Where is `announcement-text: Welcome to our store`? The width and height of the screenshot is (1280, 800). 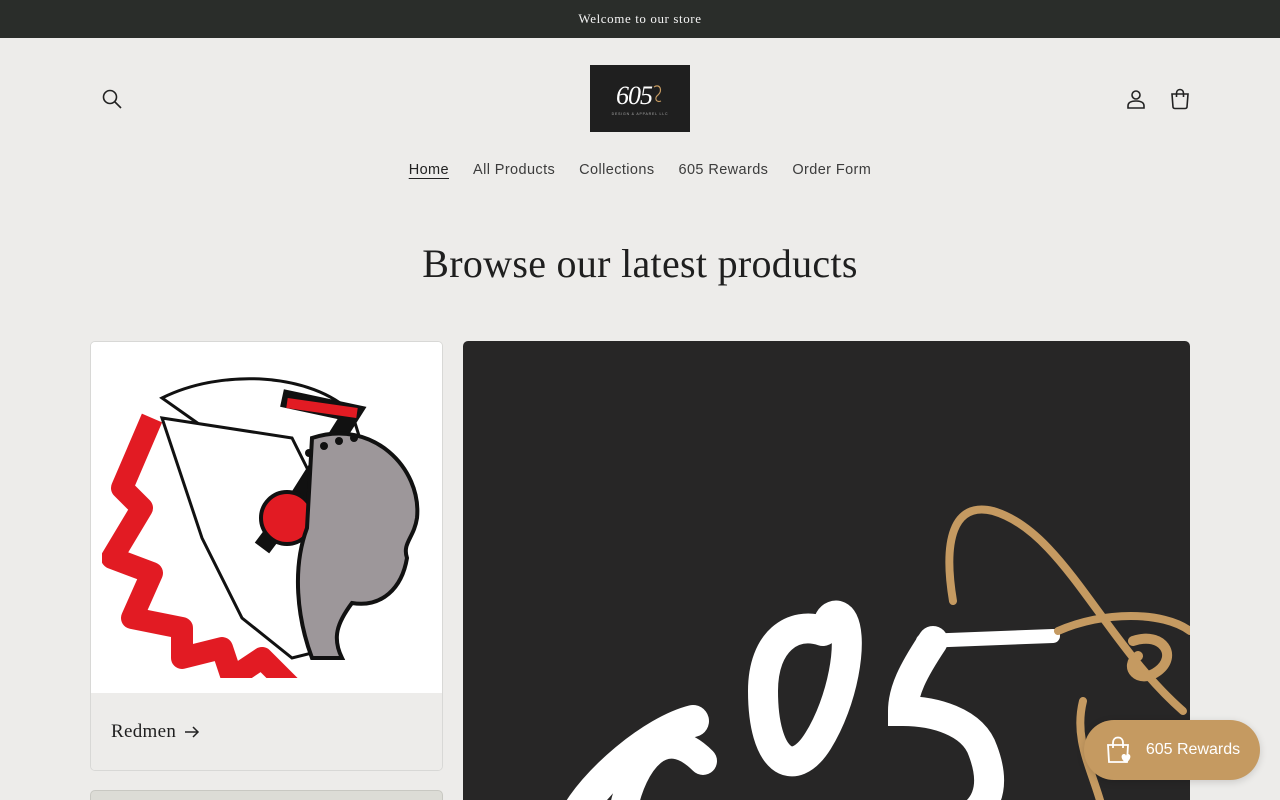
announcement-text: Welcome to our store is located at coordinates (640, 18).